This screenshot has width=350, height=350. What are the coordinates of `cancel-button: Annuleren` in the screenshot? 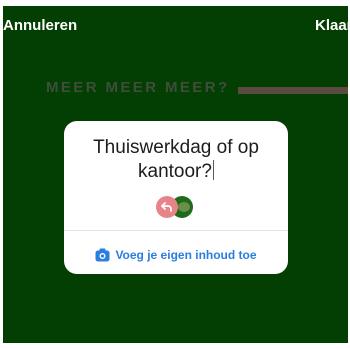 It's located at (40, 26).